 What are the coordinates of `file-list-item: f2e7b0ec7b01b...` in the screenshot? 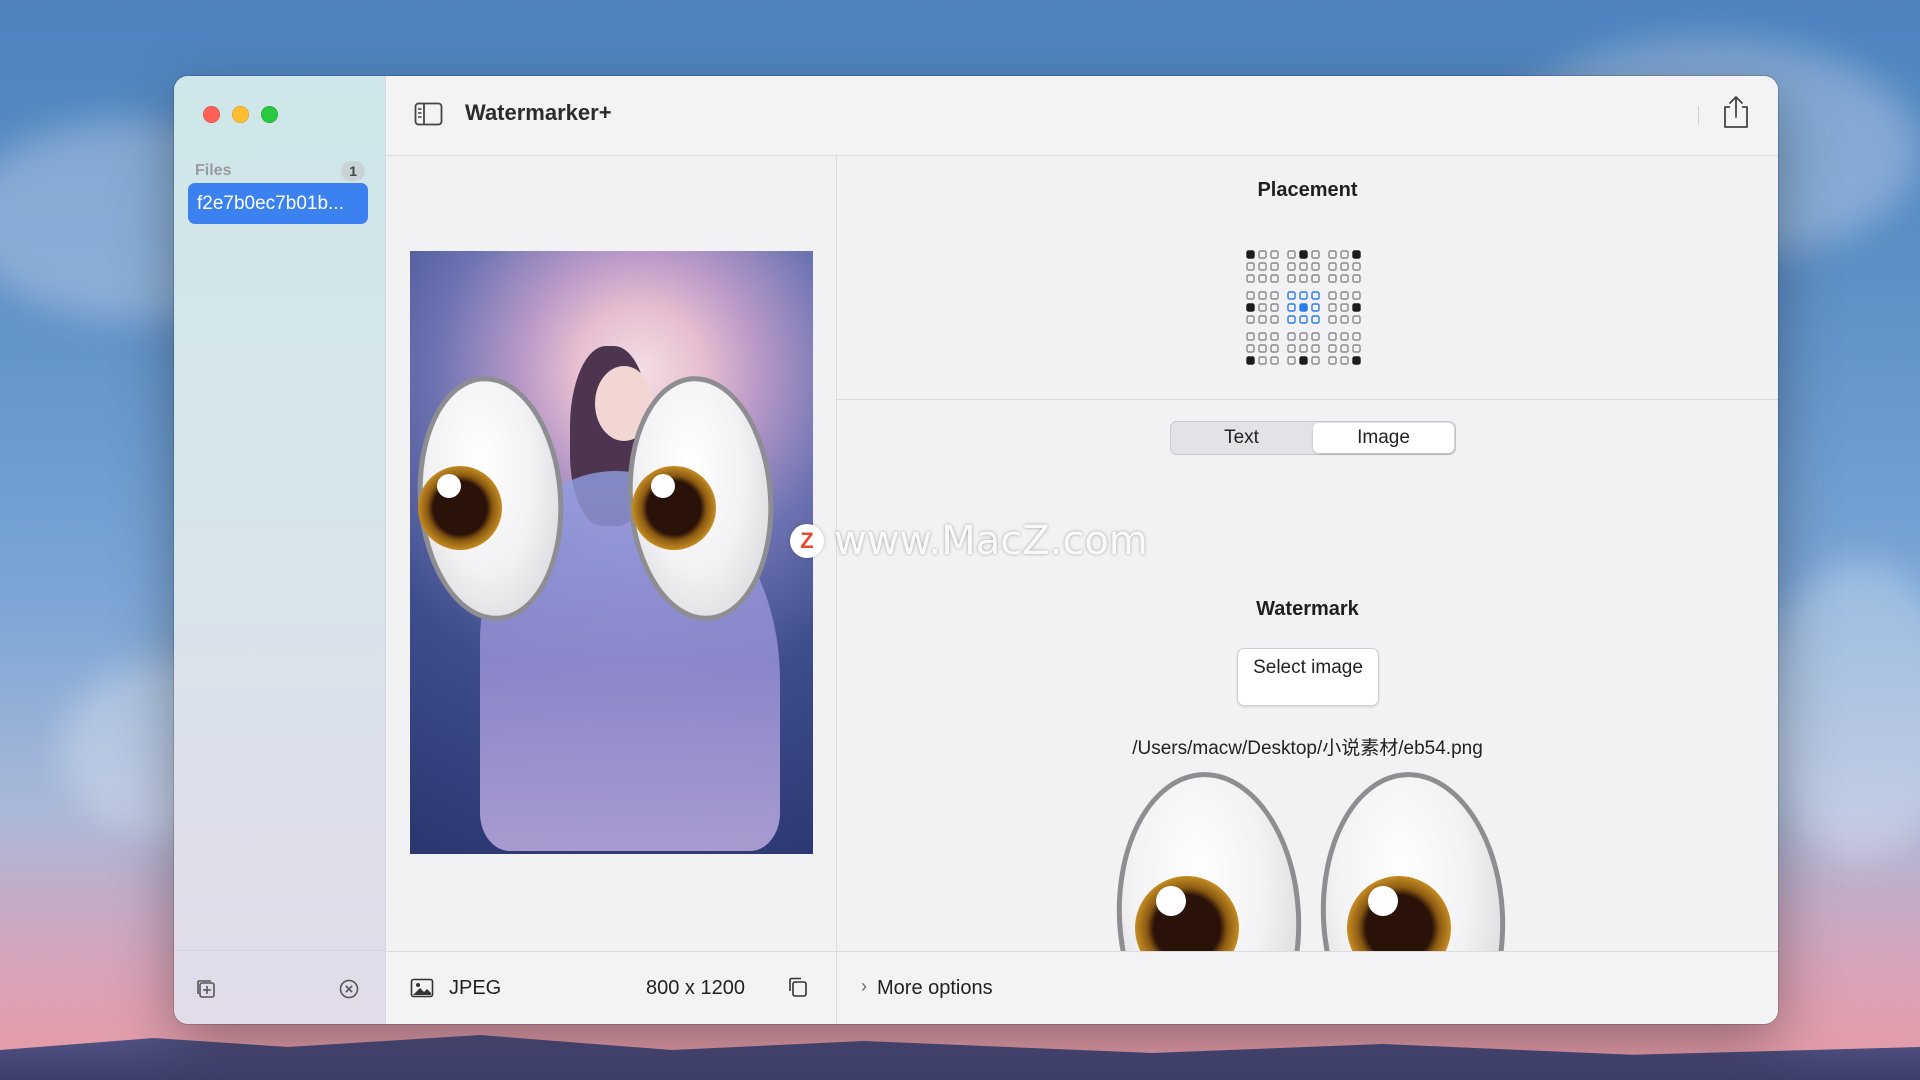 It's located at (278, 203).